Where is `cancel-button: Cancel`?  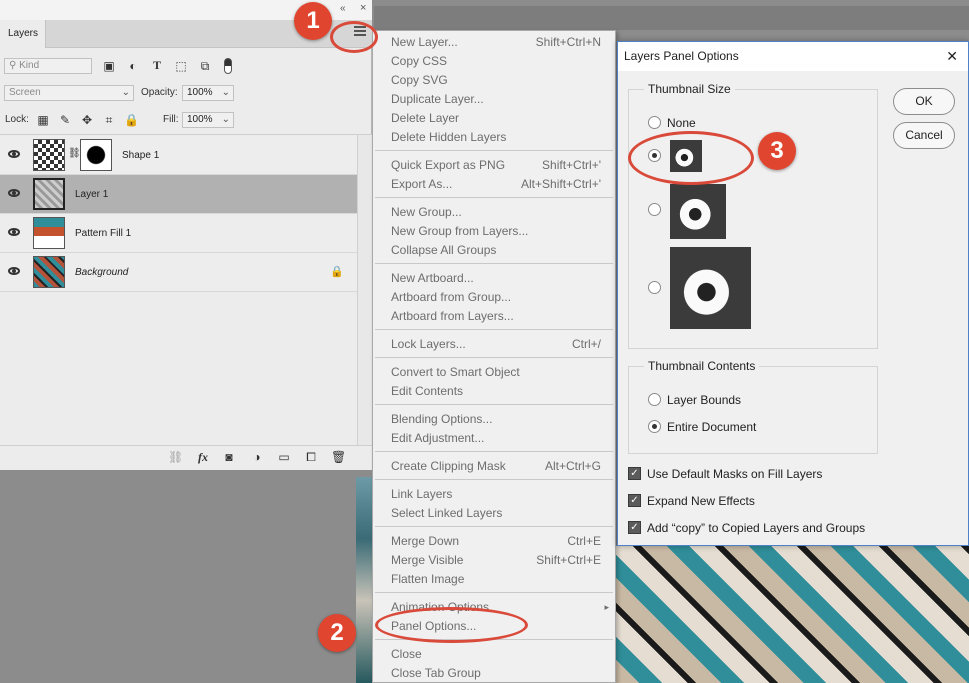 cancel-button: Cancel is located at coordinates (924, 135).